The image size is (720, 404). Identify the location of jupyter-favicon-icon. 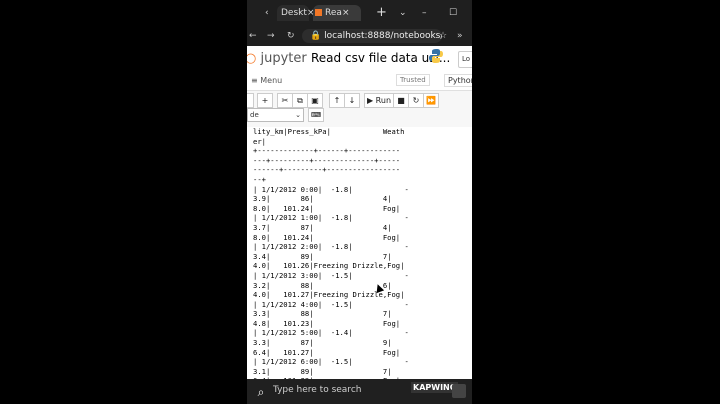
(318, 12).